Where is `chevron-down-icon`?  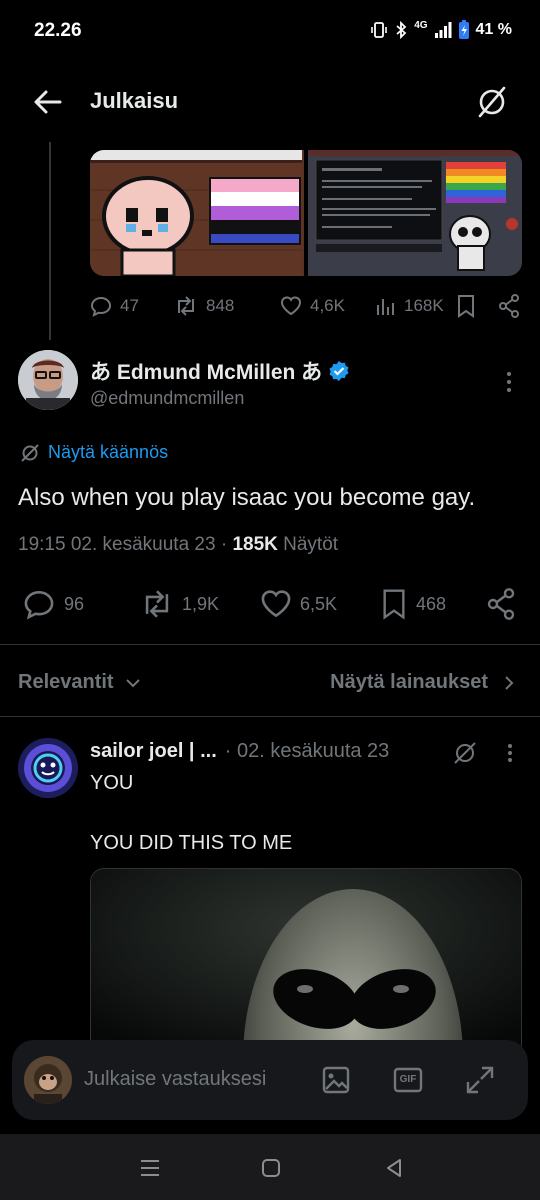
chevron-down-icon is located at coordinates (132, 682).